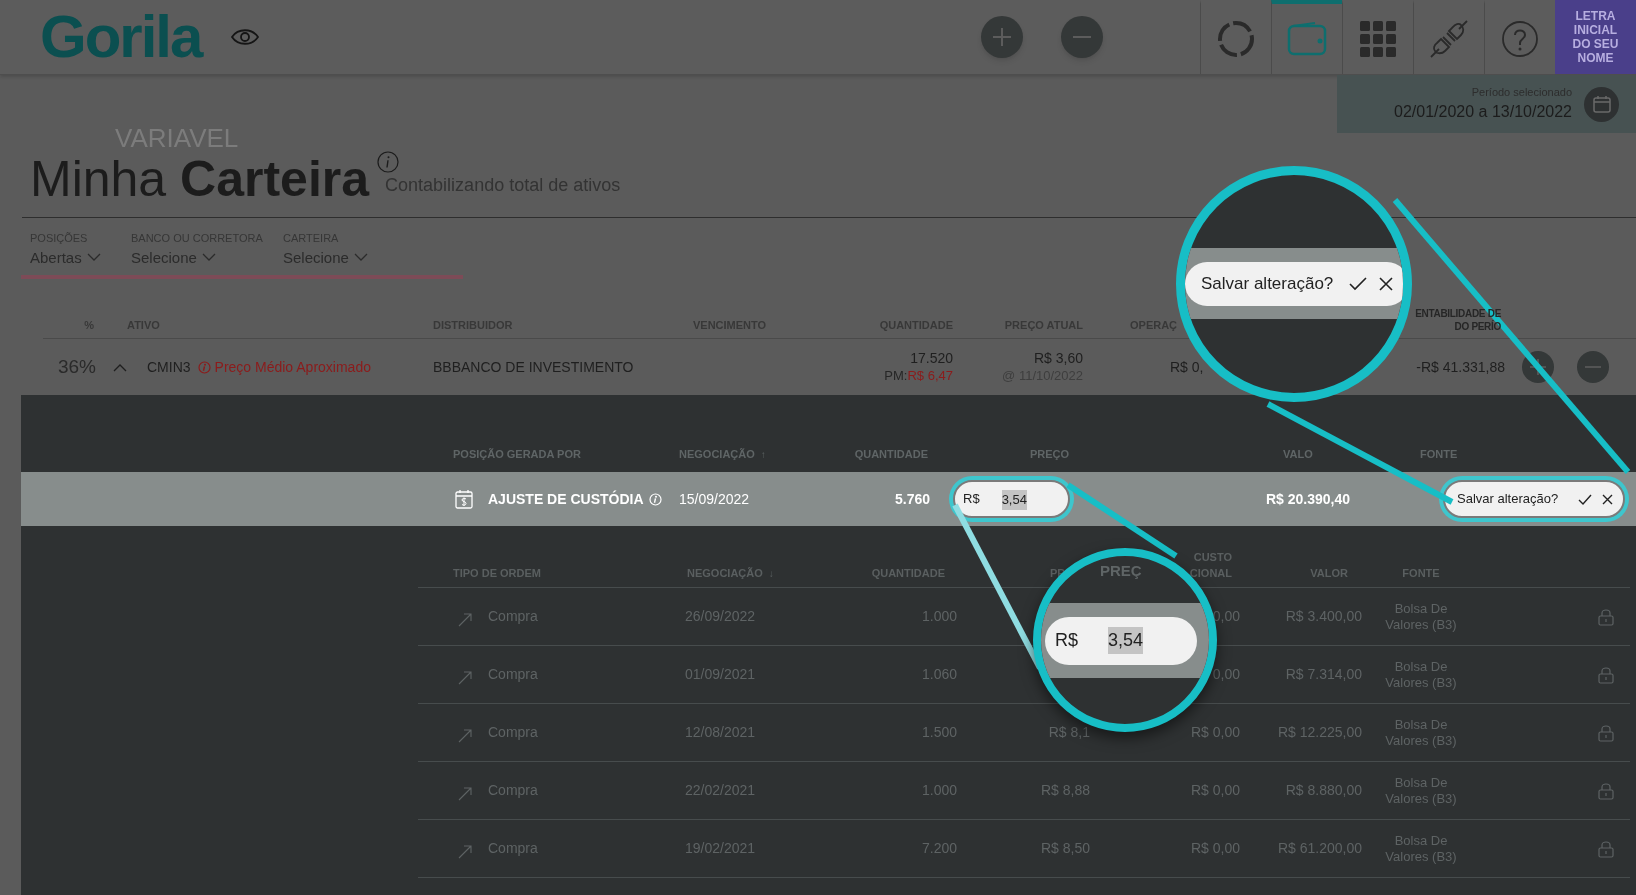 The height and width of the screenshot is (895, 1636). What do you see at coordinates (1307, 499) in the screenshot?
I see `total-value: R$ 20.390,40` at bounding box center [1307, 499].